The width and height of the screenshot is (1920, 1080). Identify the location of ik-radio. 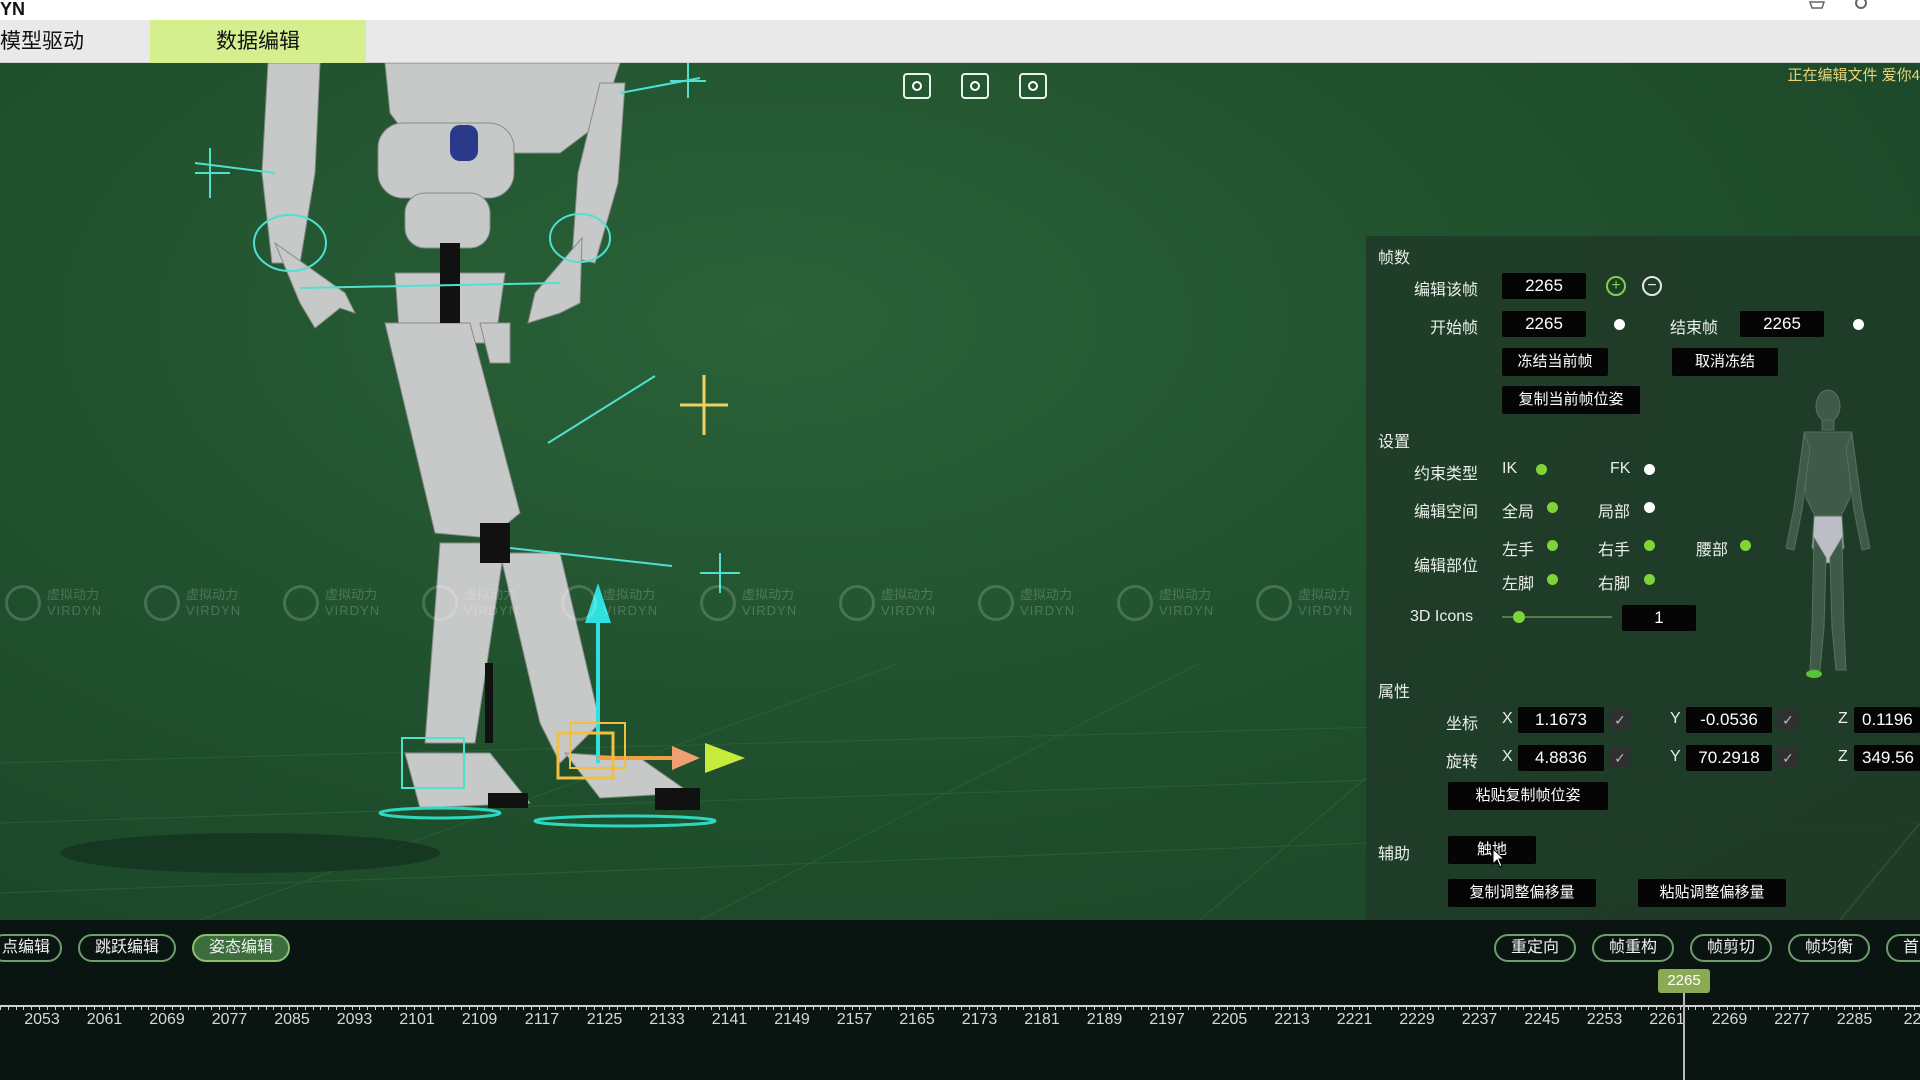
(1541, 469).